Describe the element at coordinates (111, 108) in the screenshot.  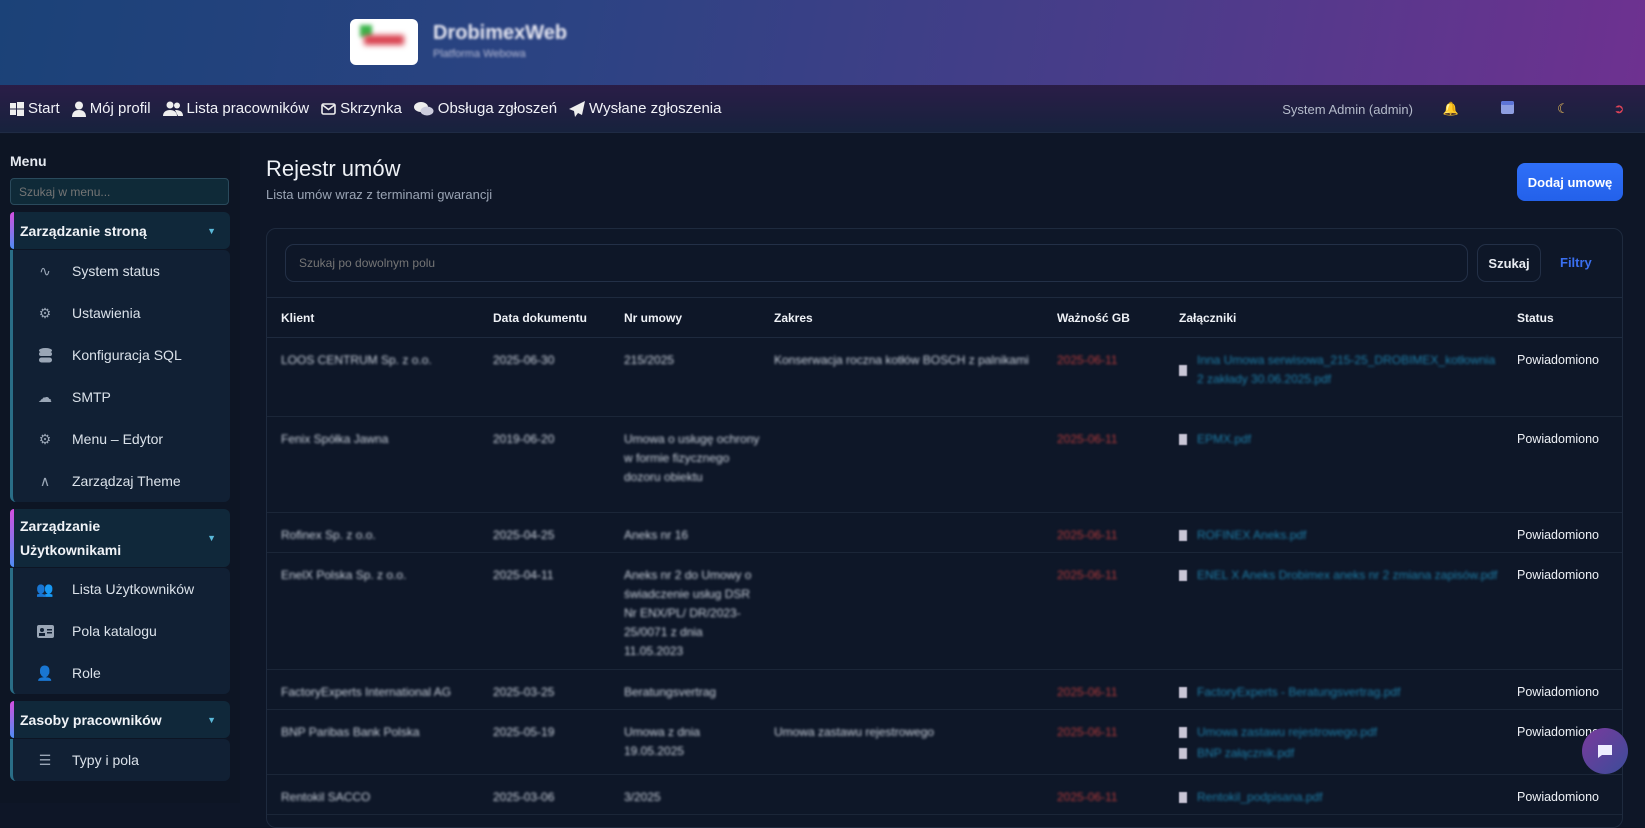
I see `nav-my-profile: Mój profil` at that location.